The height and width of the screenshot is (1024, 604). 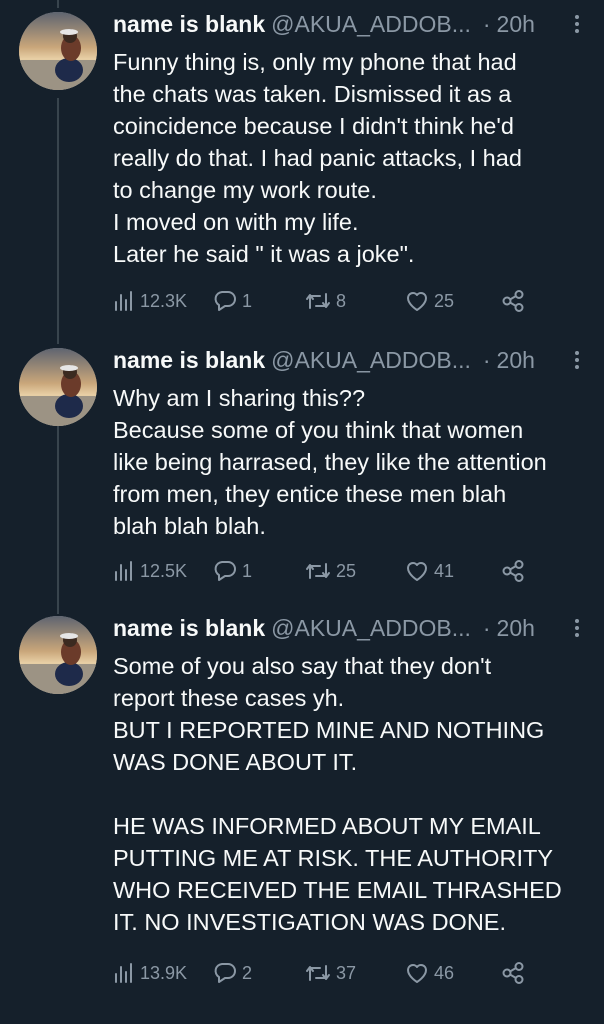 What do you see at coordinates (310, 494) in the screenshot?
I see `tweet-line: from men, they entice these men blah` at bounding box center [310, 494].